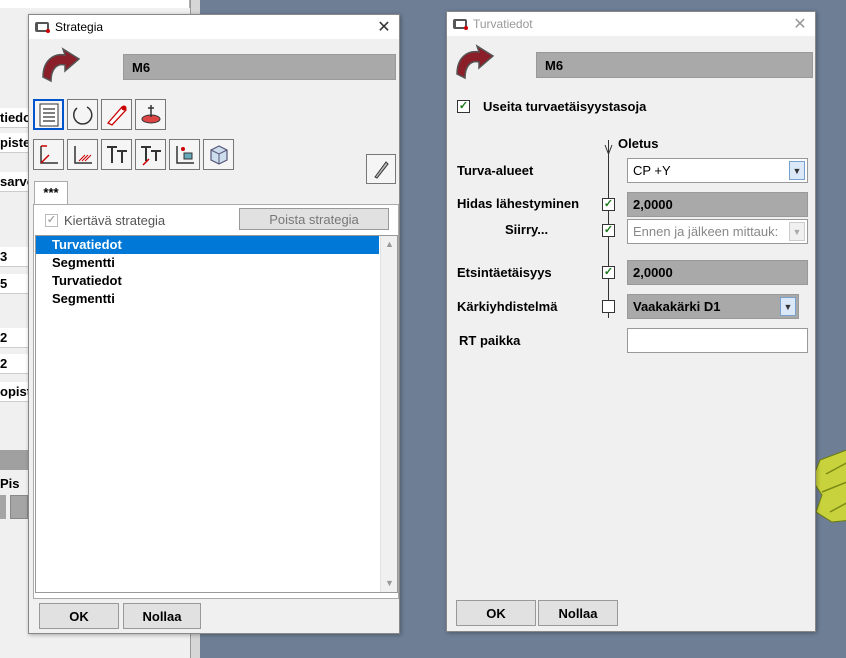 The width and height of the screenshot is (846, 658). I want to click on search-distance-label: Etsintäetäisyys, so click(504, 272).